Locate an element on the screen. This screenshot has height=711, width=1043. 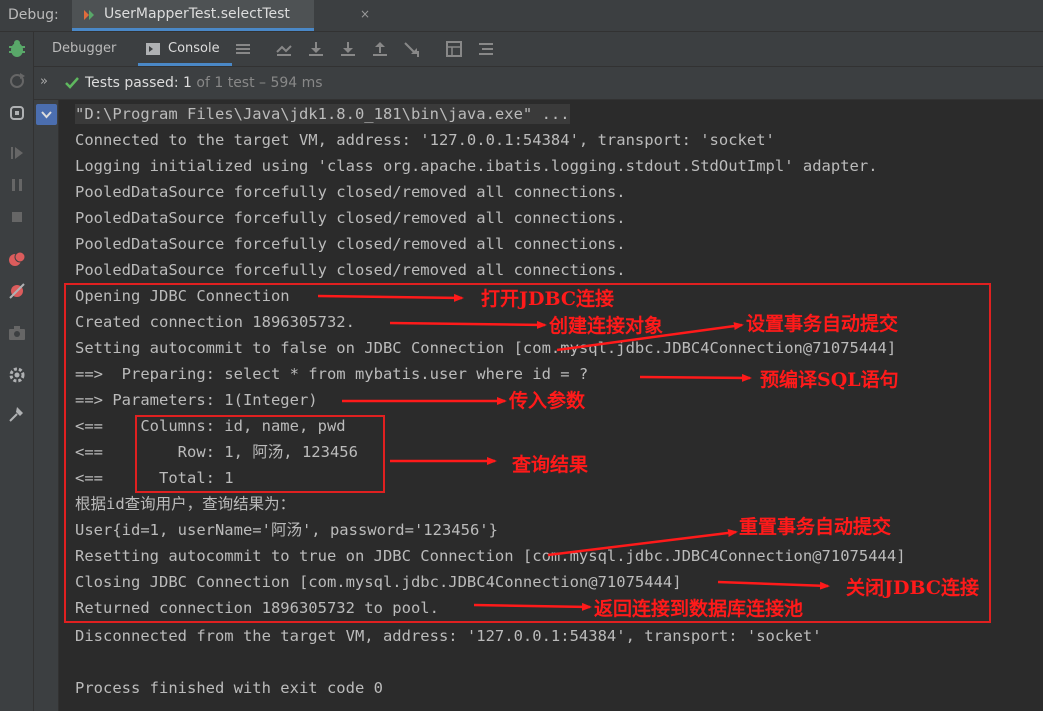
console-line: Returned connection 1896305732 to pool. is located at coordinates (257, 608).